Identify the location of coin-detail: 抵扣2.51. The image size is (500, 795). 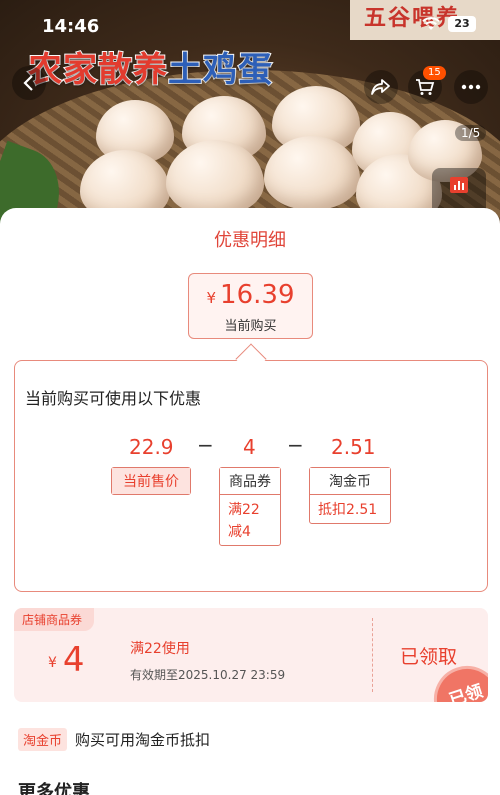
(350, 508).